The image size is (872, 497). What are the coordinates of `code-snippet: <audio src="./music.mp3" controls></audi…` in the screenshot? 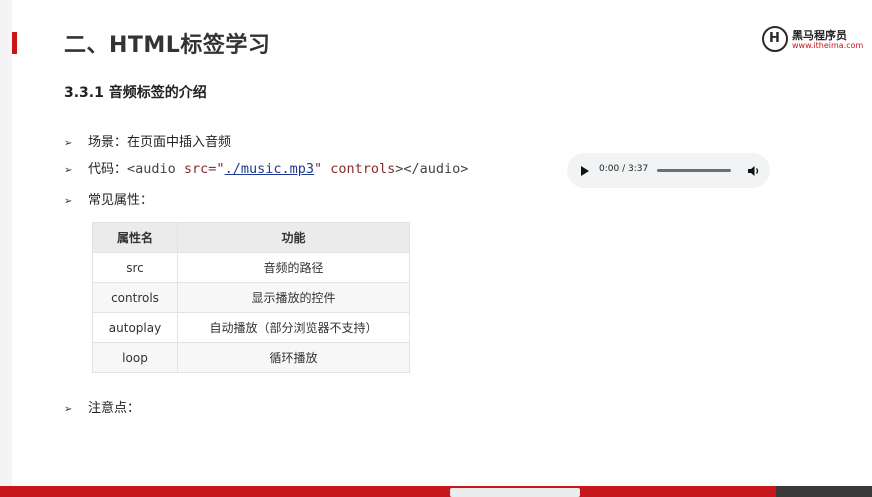 It's located at (298, 169).